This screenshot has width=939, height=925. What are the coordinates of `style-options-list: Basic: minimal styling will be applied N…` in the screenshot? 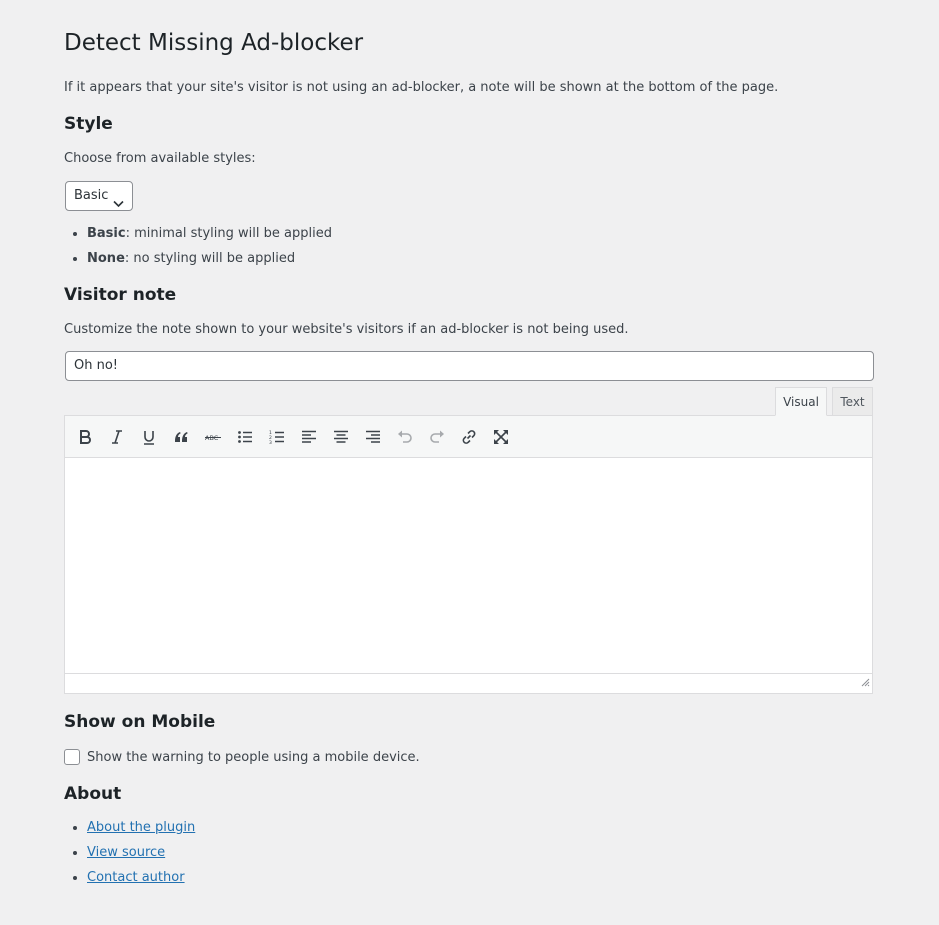 It's located at (198, 247).